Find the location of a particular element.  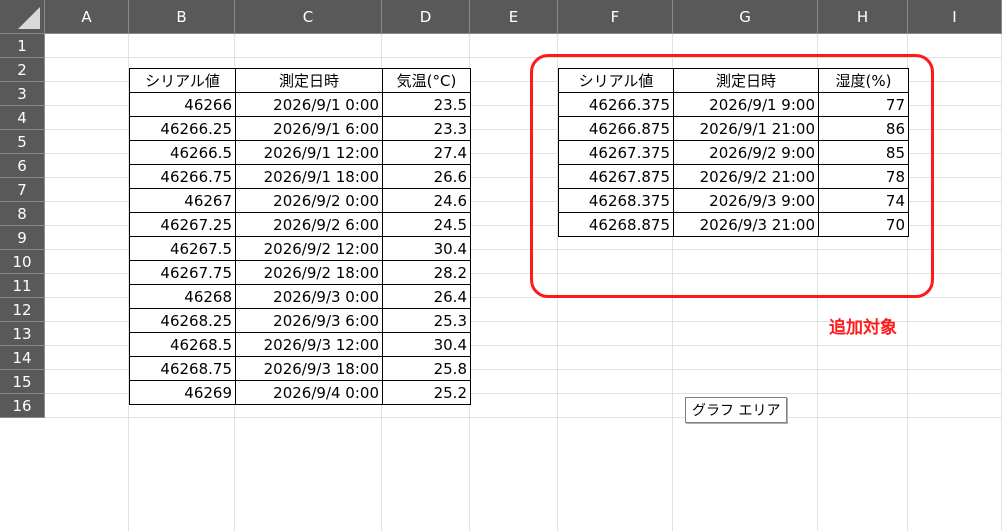

table-row: 46268.25 2026/9/3 6:00 25.3 is located at coordinates (300, 320).